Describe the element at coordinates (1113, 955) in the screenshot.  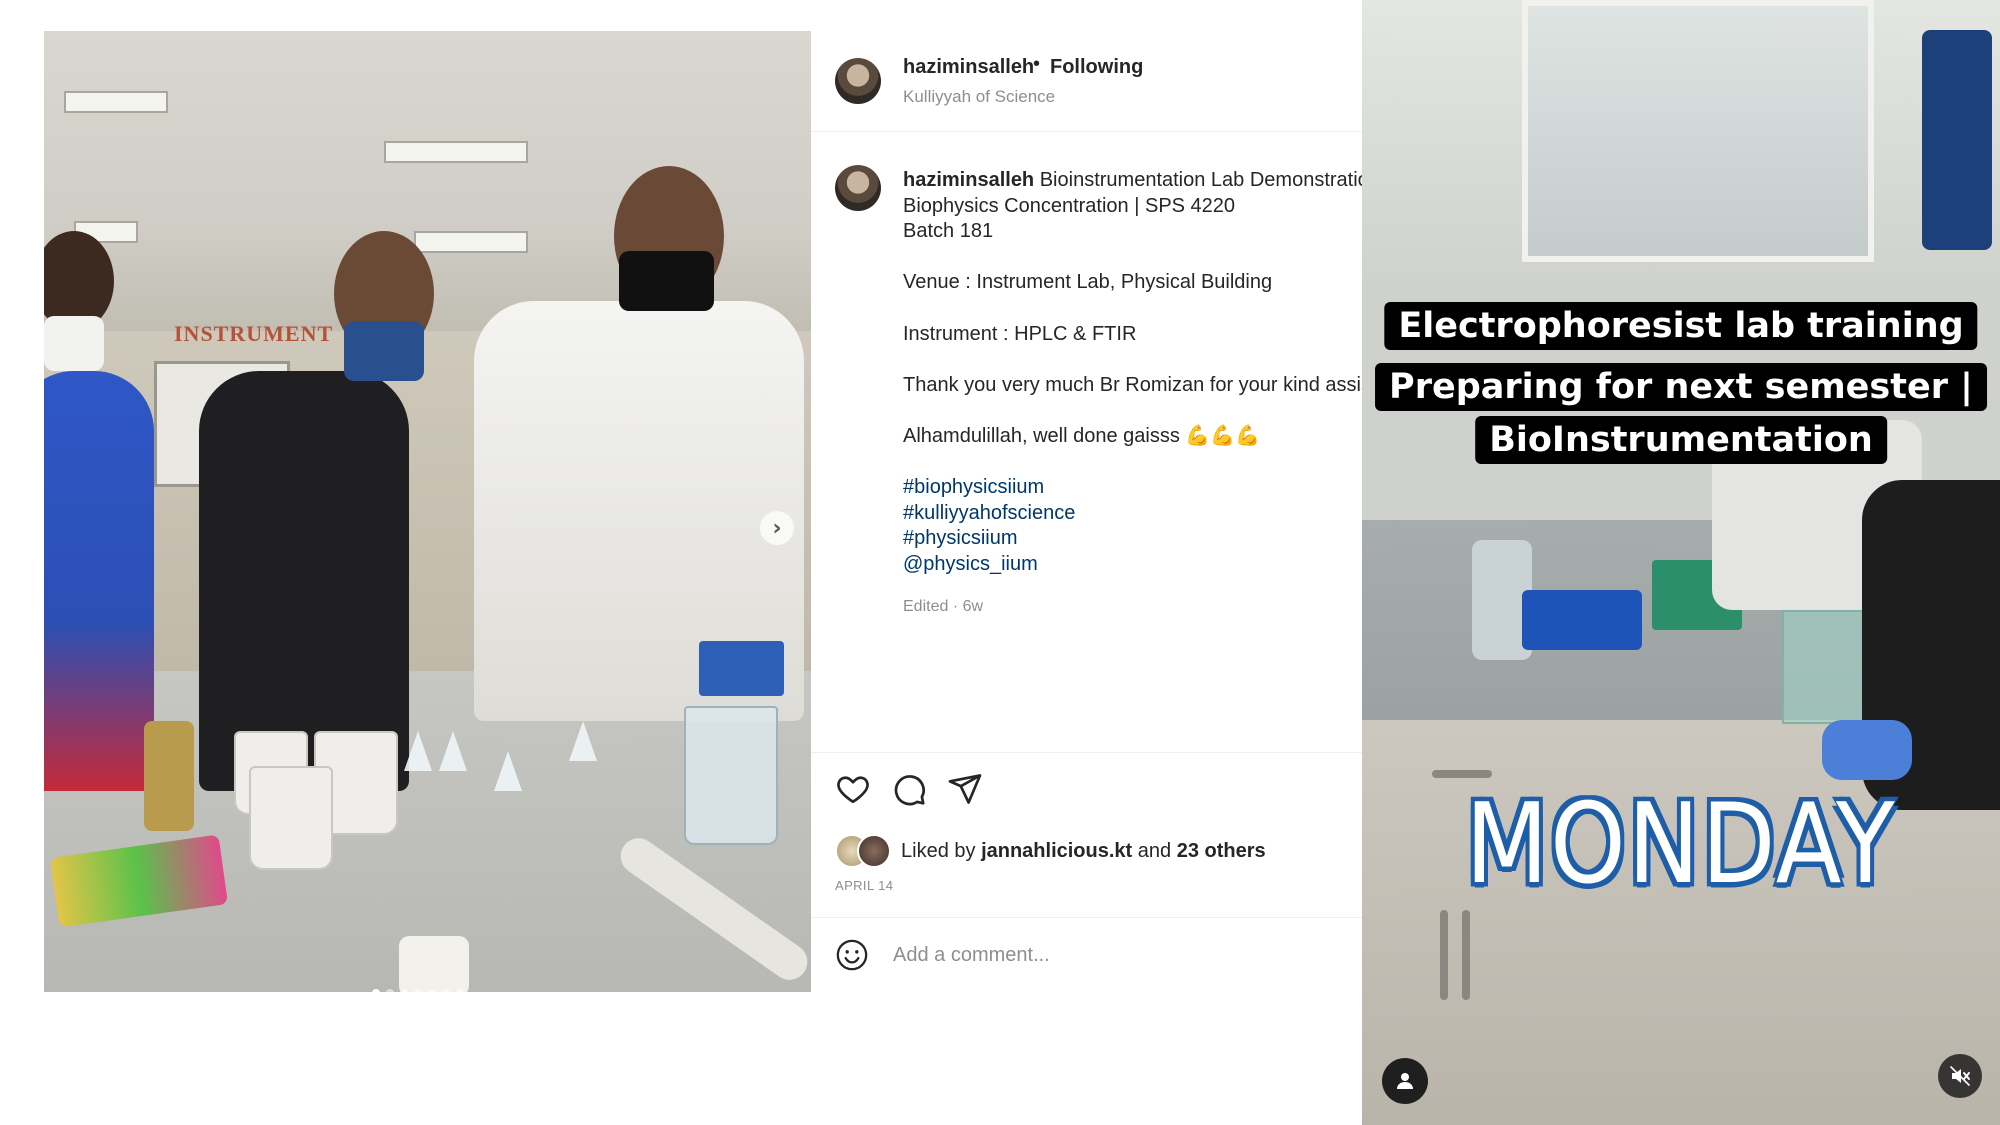
I see `comment-input` at that location.